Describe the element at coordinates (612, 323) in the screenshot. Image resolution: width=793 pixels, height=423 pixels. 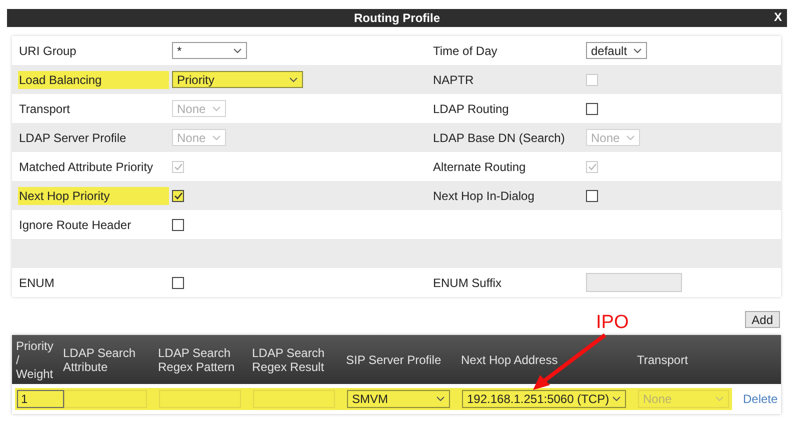
I see `annotation-label: IPO` at that location.